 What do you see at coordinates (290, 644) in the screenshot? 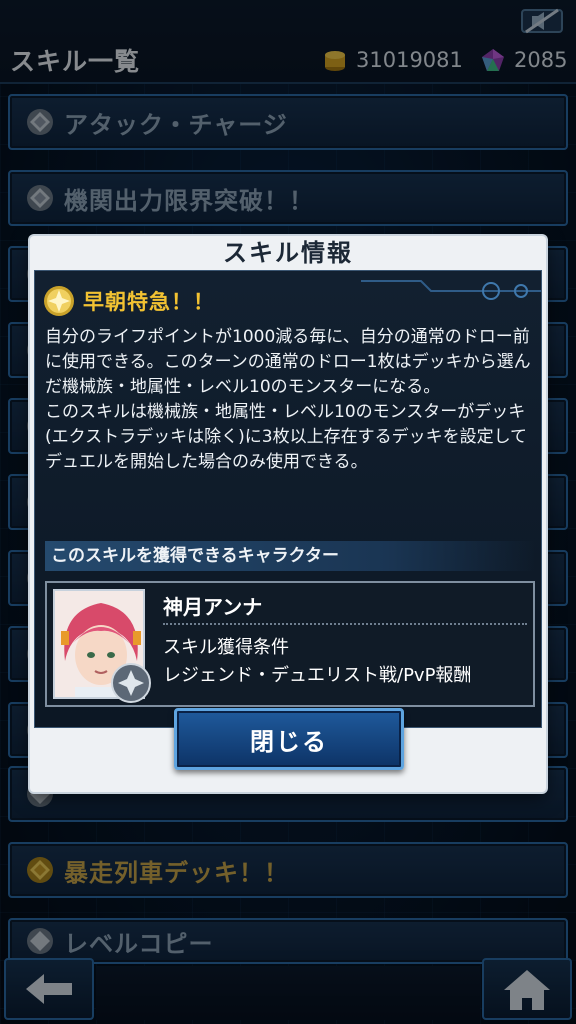
I see `character-card: 神月アンナ スキル獲得条件 レジェンド・デュエリスト戦/PvP報酬` at bounding box center [290, 644].